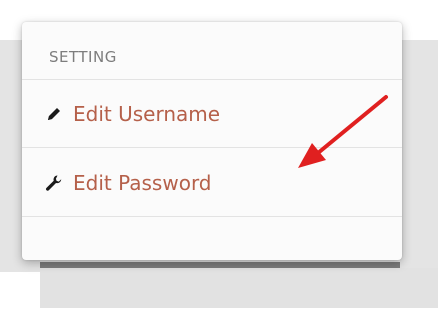 This screenshot has height=331, width=438. I want to click on pencil-icon, so click(54, 114).